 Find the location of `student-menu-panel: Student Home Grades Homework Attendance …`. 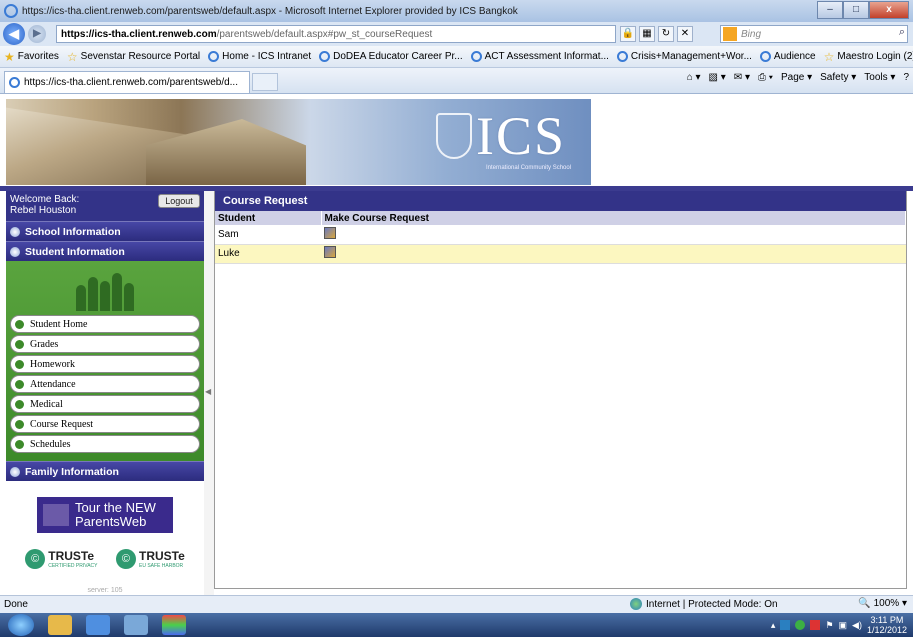

student-menu-panel: Student Home Grades Homework Attendance … is located at coordinates (105, 361).